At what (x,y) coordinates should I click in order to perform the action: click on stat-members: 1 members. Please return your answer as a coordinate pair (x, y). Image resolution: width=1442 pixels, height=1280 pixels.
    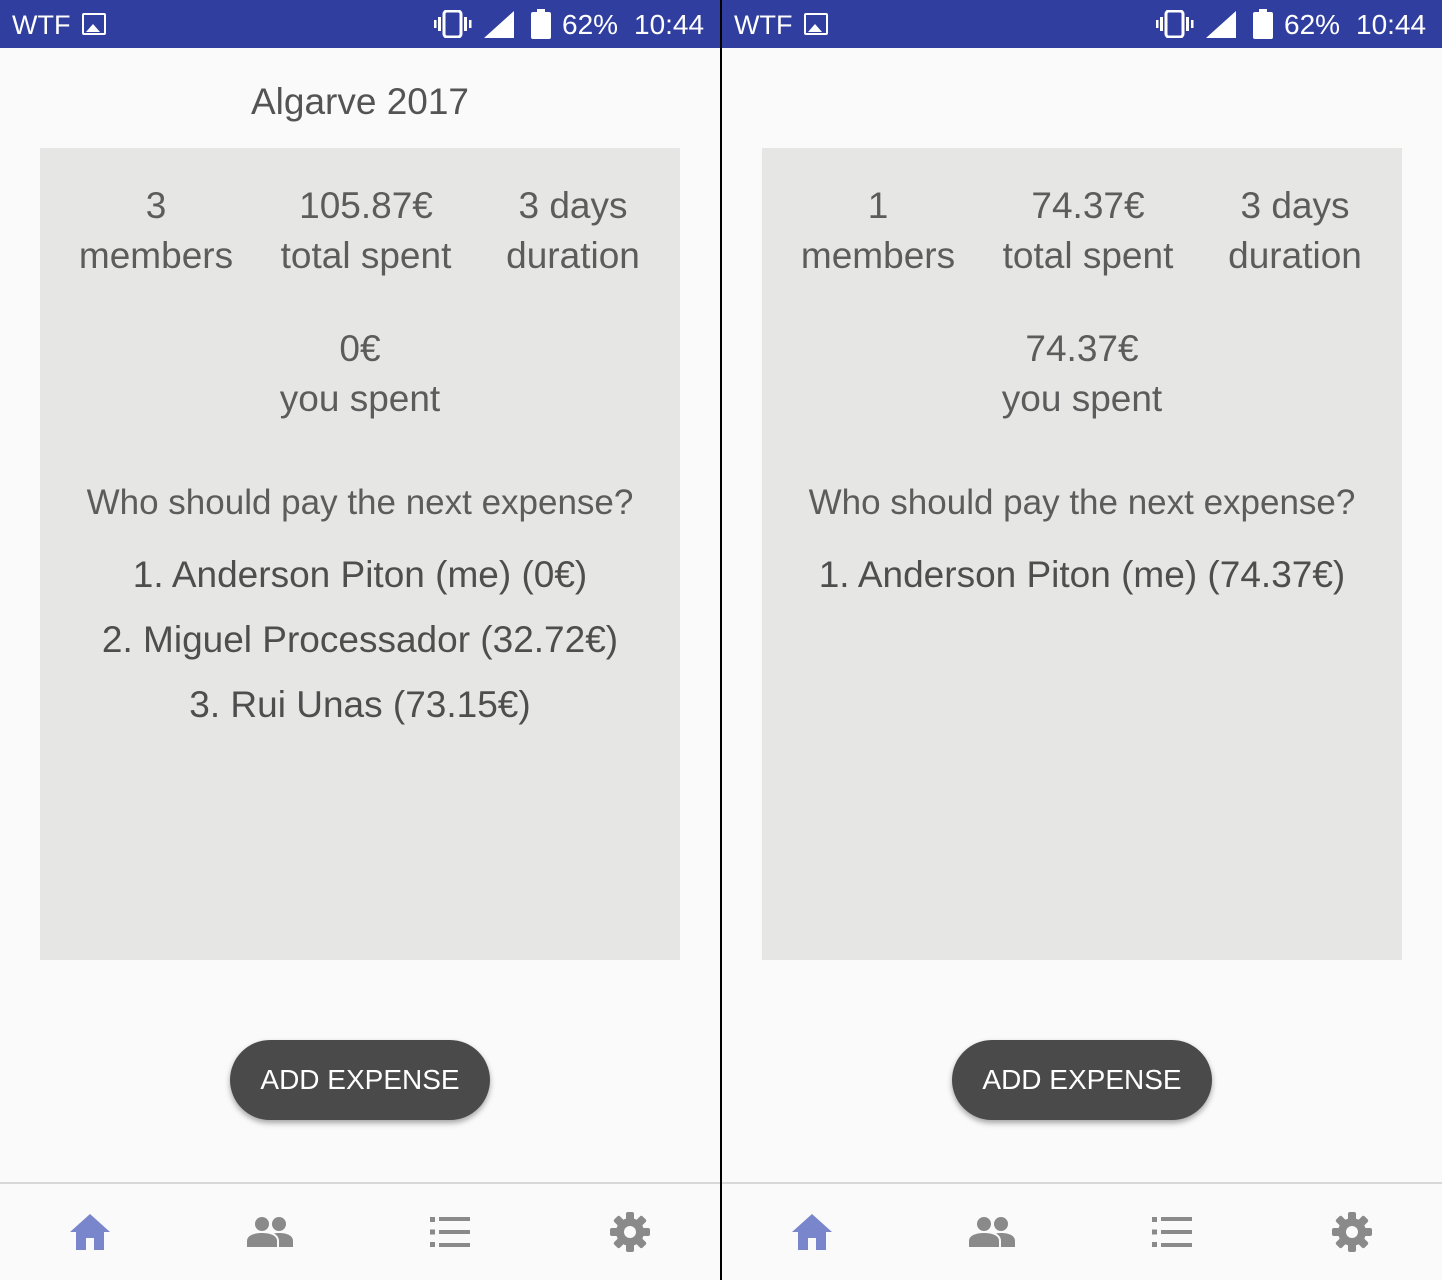
    Looking at the image, I should click on (878, 231).